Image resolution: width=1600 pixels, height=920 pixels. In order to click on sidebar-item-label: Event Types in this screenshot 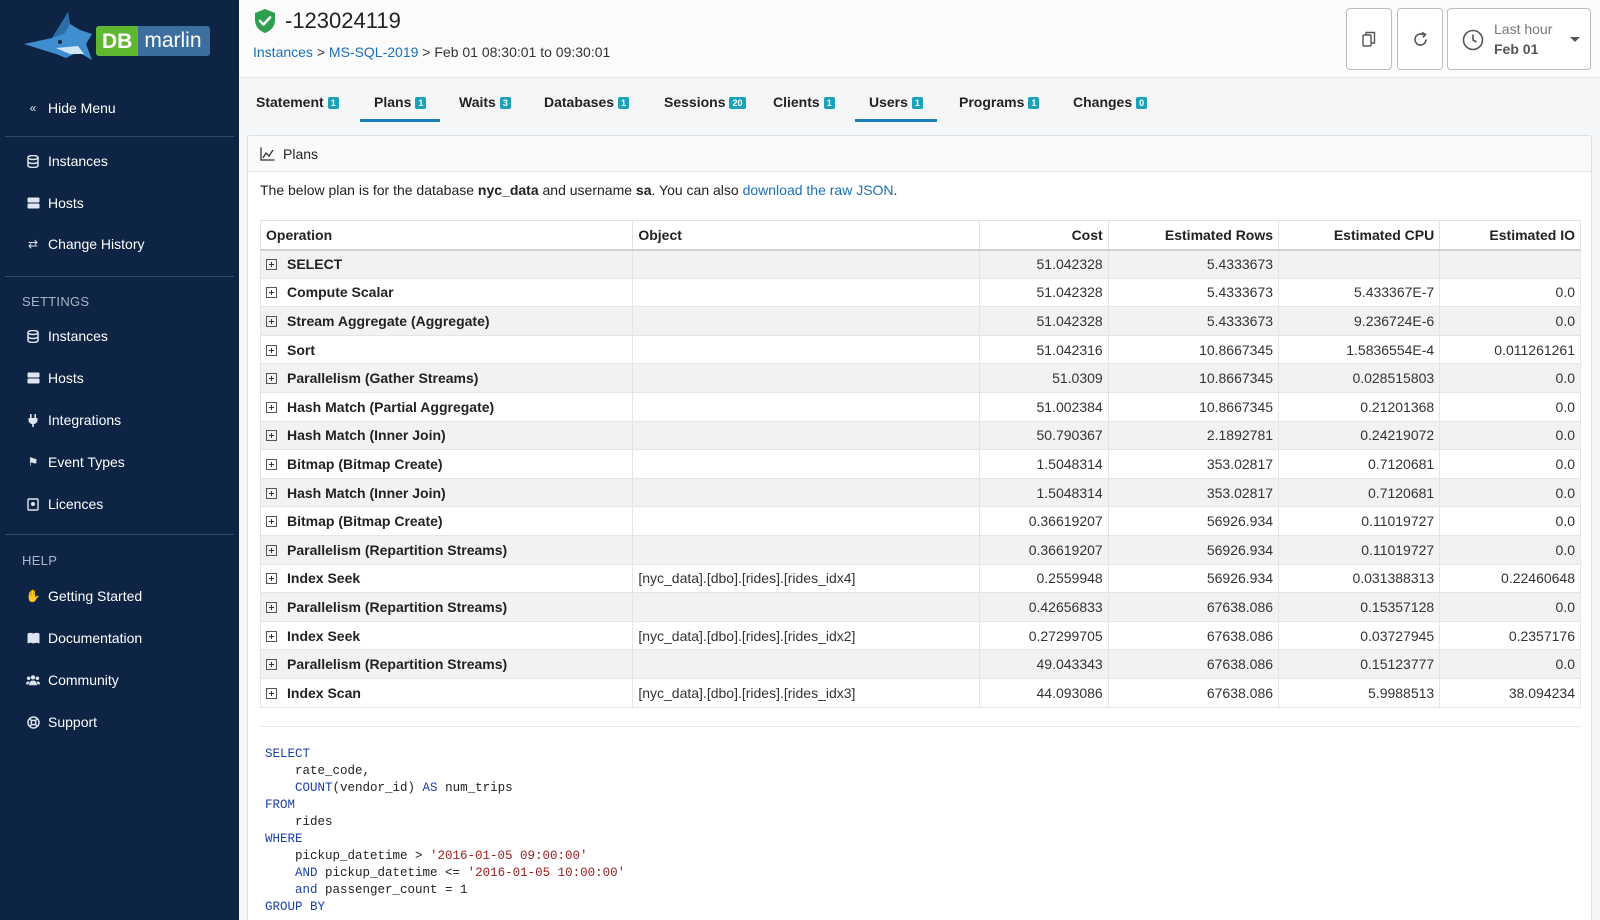, I will do `click(86, 462)`.